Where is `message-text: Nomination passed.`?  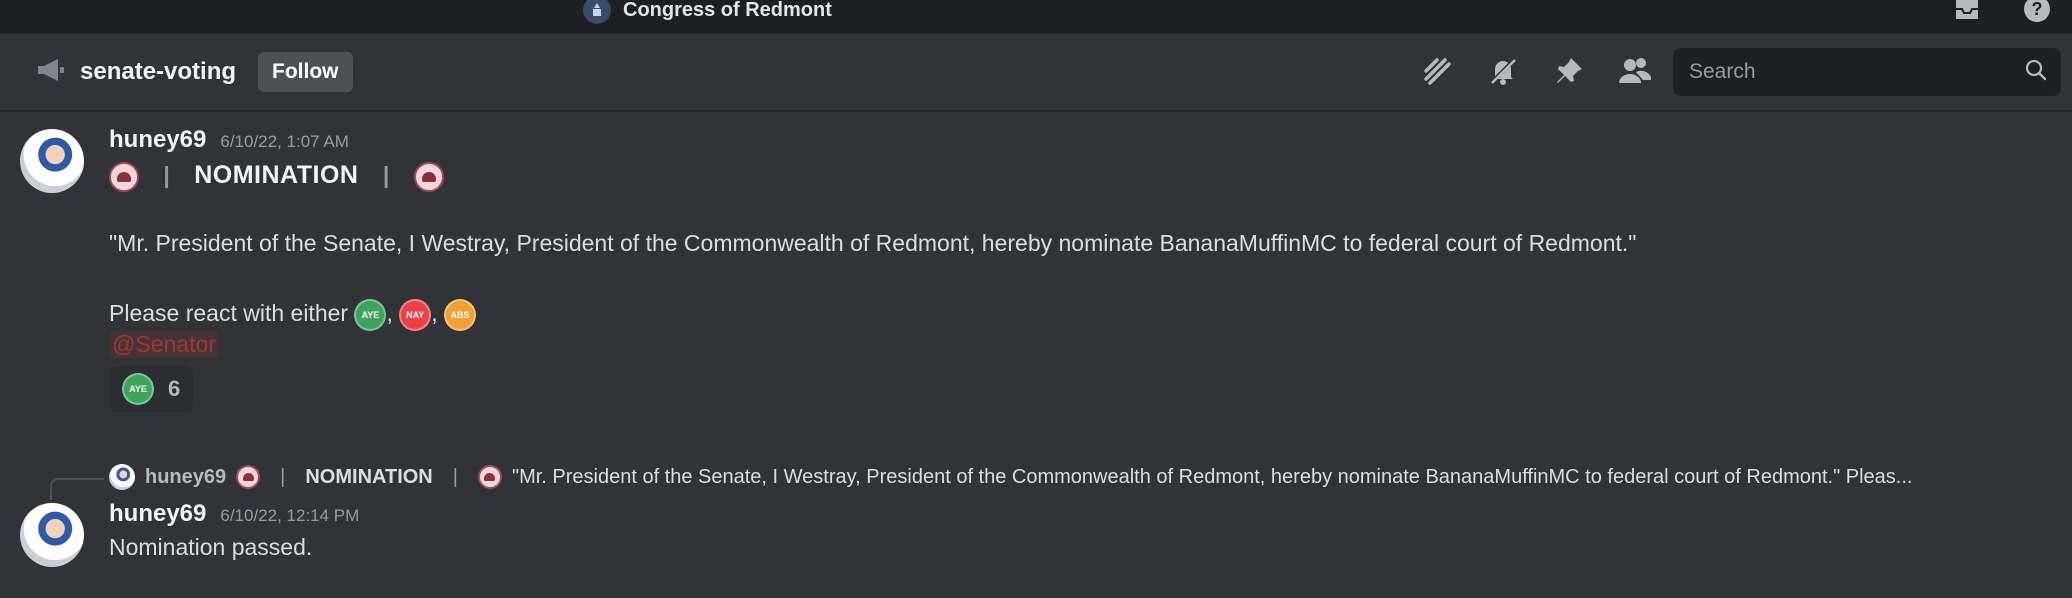
message-text: Nomination passed. is located at coordinates (211, 547).